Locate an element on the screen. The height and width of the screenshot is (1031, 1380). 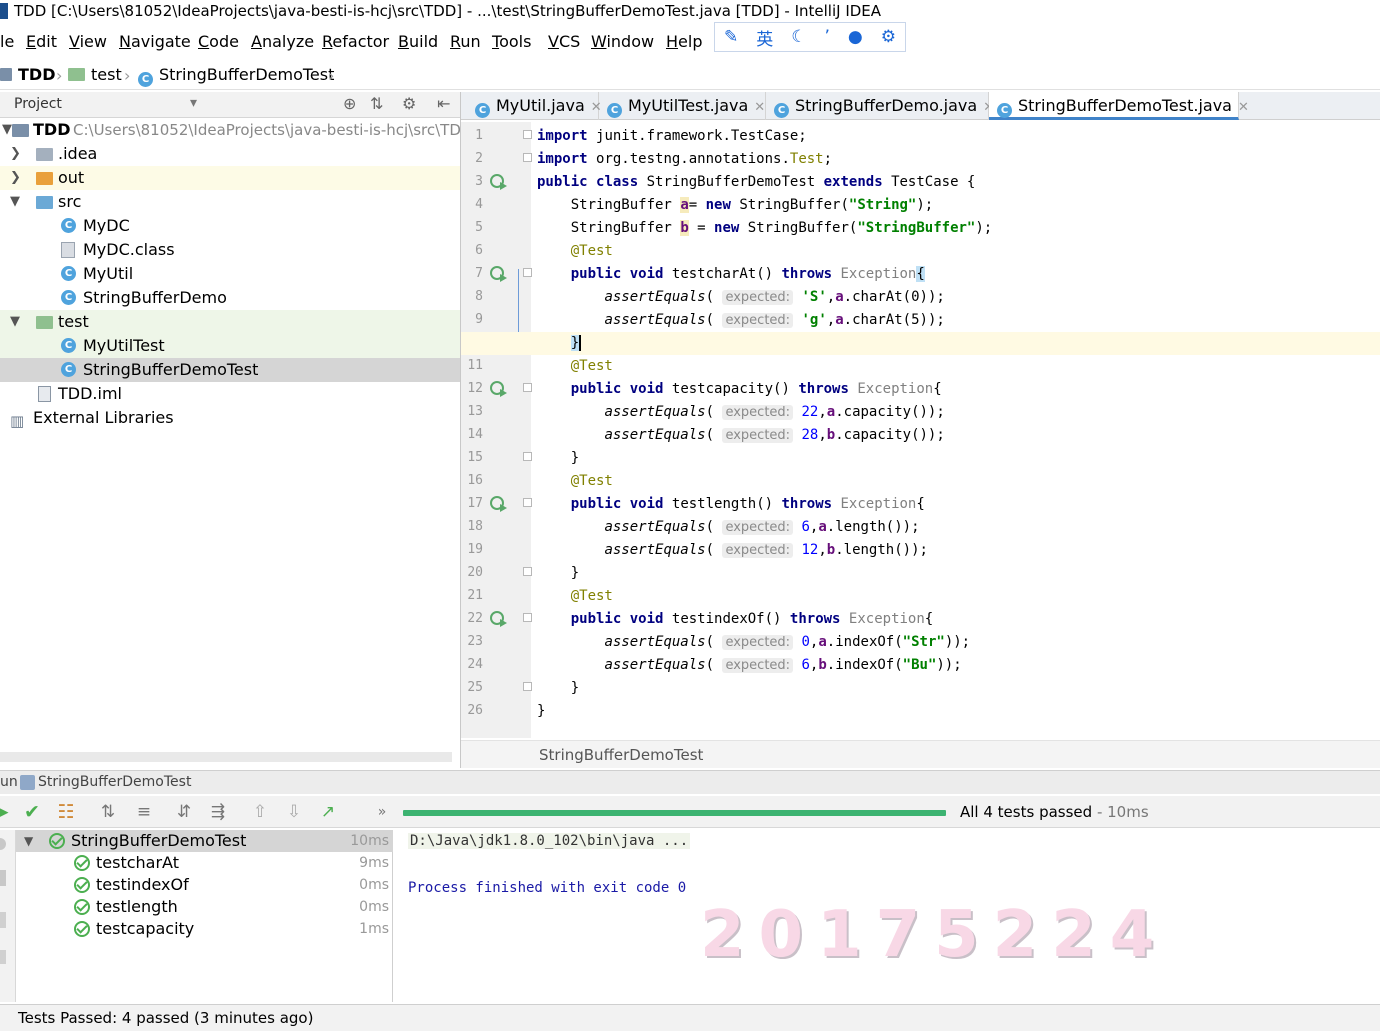
menu-vcs: VCS is located at coordinates (564, 41).